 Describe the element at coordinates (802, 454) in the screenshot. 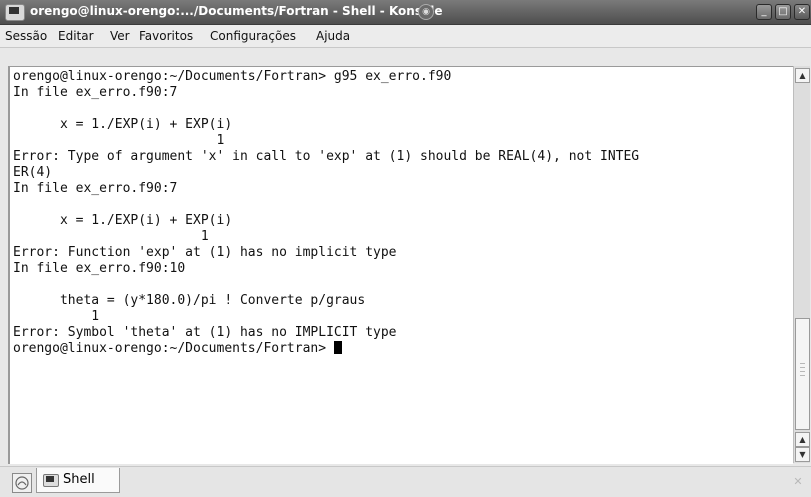

I see `scroll-down-button: ▼` at that location.